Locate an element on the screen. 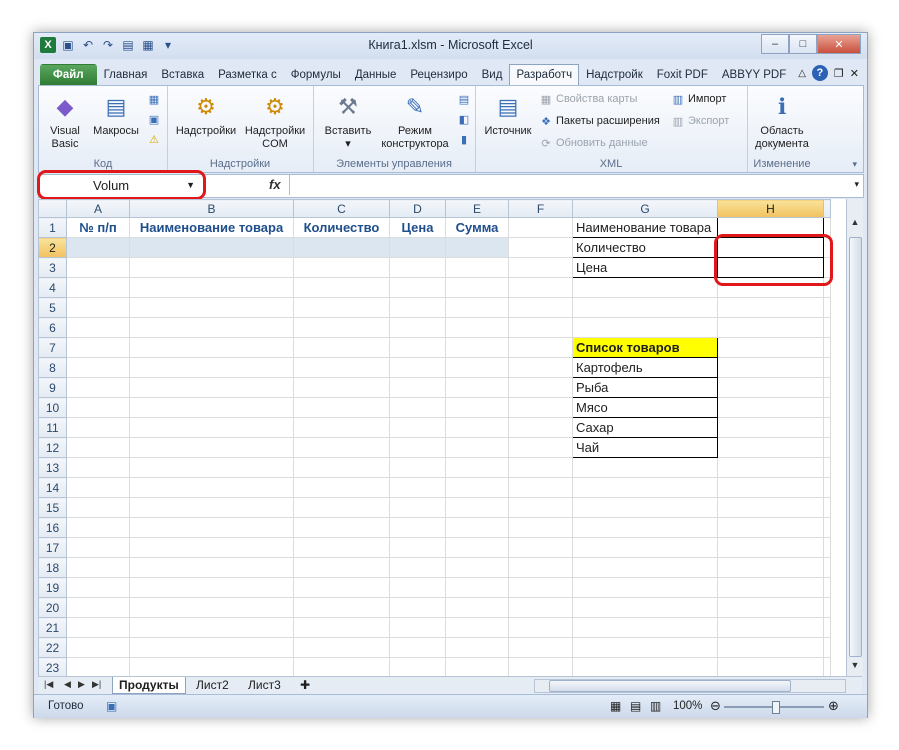 The width and height of the screenshot is (899, 750). horizontal-scrollbar is located at coordinates (690, 686).